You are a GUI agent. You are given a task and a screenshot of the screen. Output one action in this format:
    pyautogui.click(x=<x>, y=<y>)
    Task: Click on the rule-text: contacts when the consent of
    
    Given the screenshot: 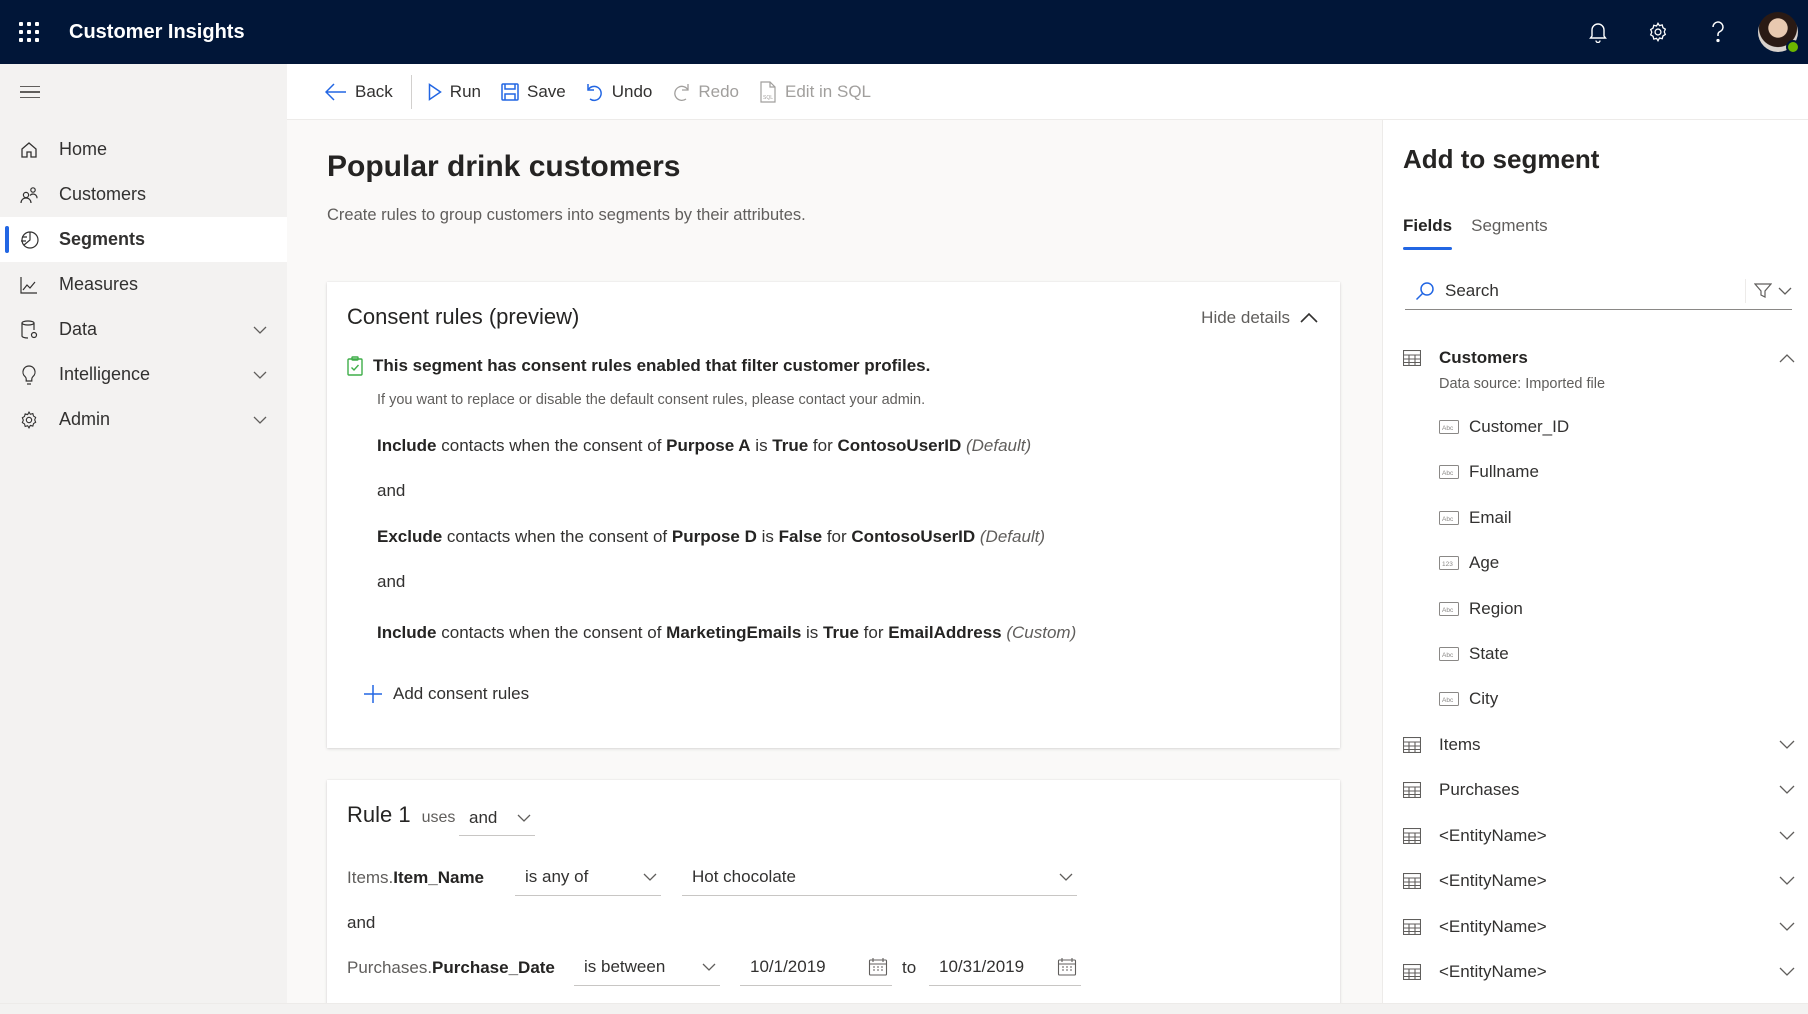 What is the action you would take?
    pyautogui.click(x=551, y=632)
    